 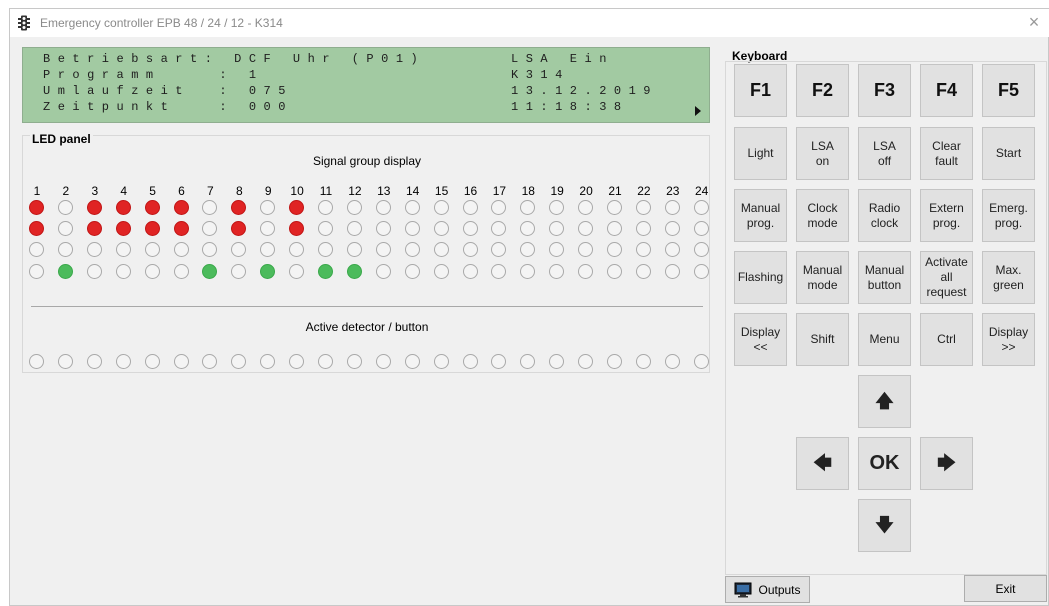 What do you see at coordinates (884, 277) in the screenshot?
I see `manual-button-key: Manual button` at bounding box center [884, 277].